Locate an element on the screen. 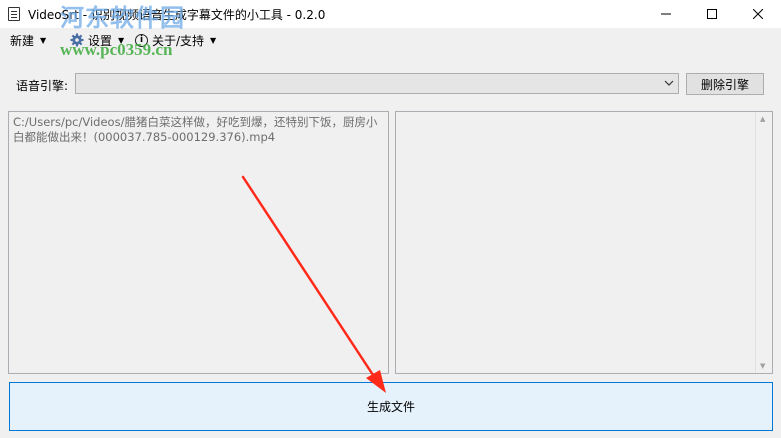 The width and height of the screenshot is (781, 438). title-bar: VideoSrt - 识别视频语音生成字幕文件的小工具 - 0.2.0 is located at coordinates (390, 14).